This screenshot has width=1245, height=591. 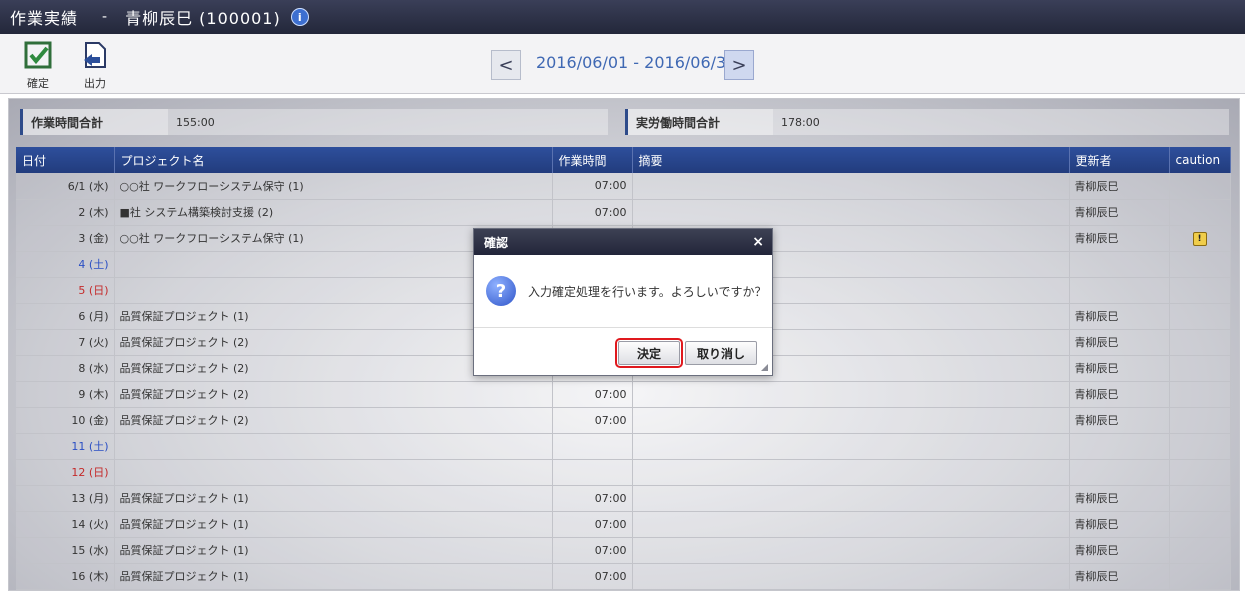 What do you see at coordinates (65, 394) in the screenshot?
I see `date-cell: 9 (木)` at bounding box center [65, 394].